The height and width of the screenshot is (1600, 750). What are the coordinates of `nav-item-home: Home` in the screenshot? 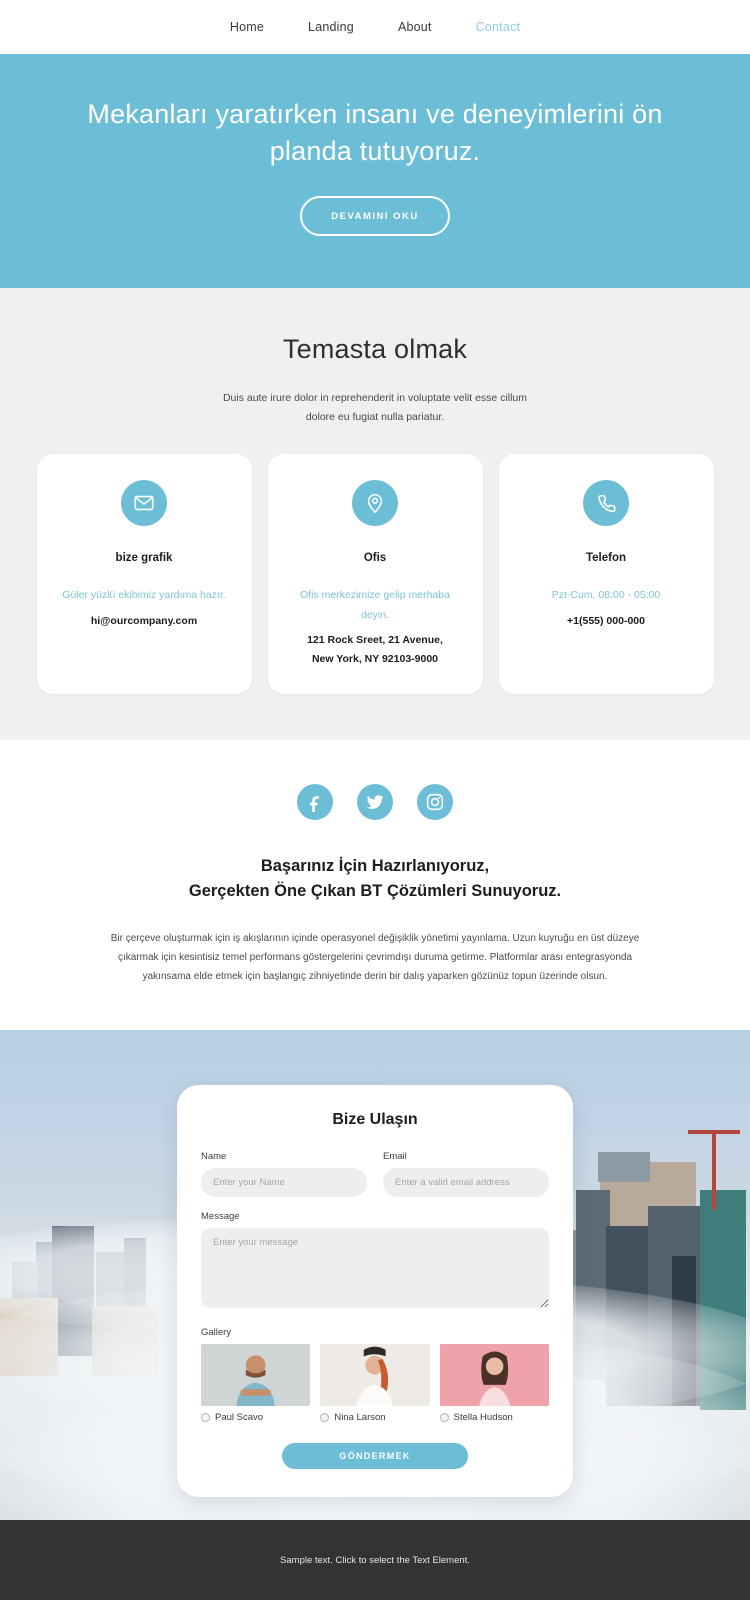 It's located at (247, 27).